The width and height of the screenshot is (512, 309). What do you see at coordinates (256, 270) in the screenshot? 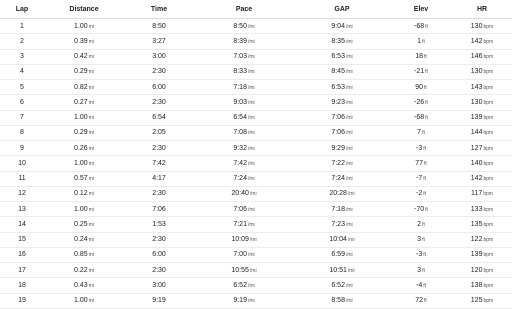
I see `table-row: 17 0.22mi 2:30 10:55/mi 10:51/mi 3ft 120bpm` at bounding box center [256, 270].